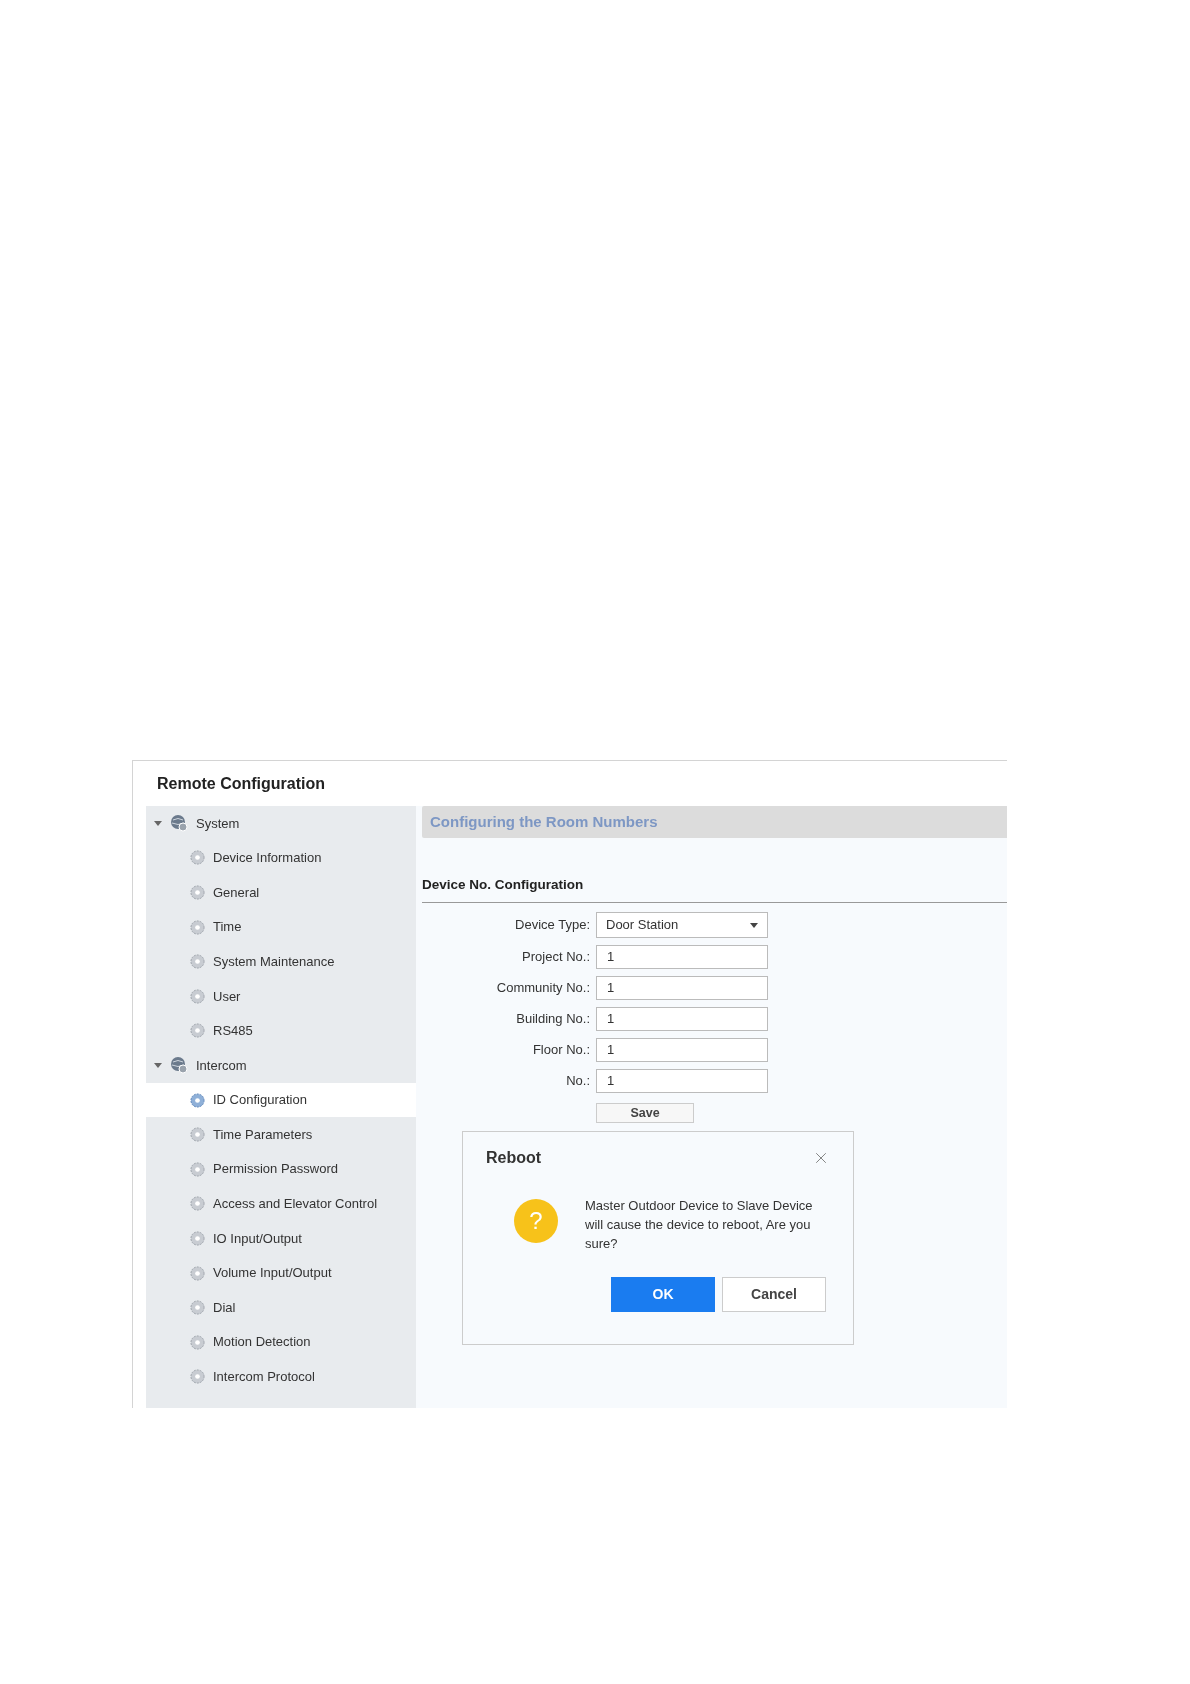 The image size is (1190, 1684). Describe the element at coordinates (281, 1031) in the screenshot. I see `tree-item: RS485` at that location.